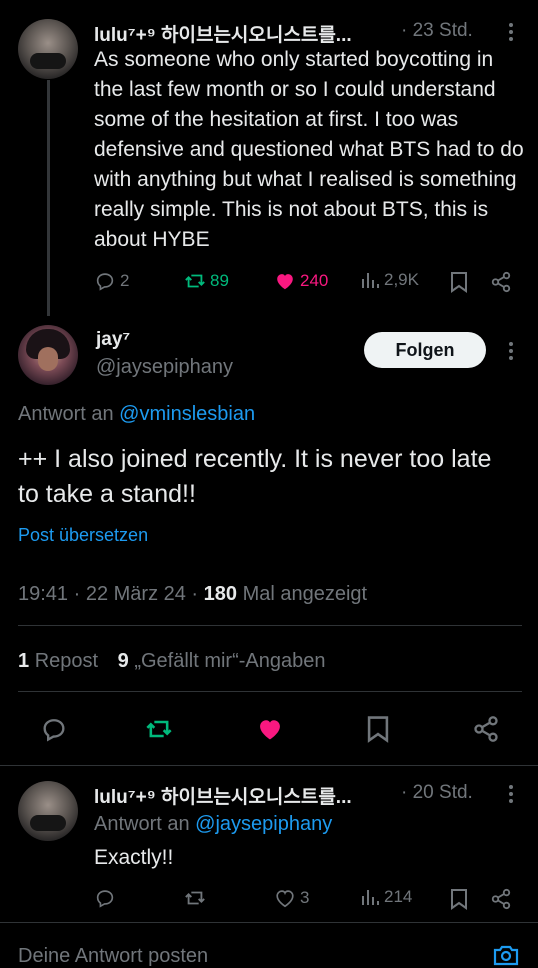 The width and height of the screenshot is (538, 968). What do you see at coordinates (113, 956) in the screenshot?
I see `reply-input: Deine Antwort posten` at bounding box center [113, 956].